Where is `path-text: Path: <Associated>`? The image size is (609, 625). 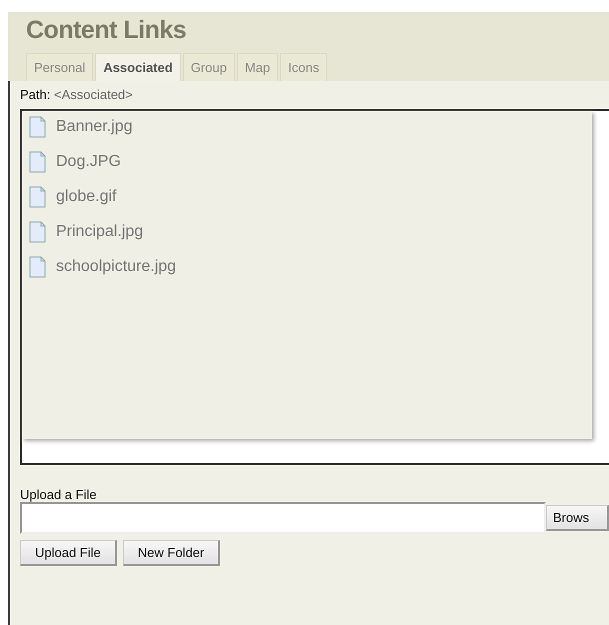
path-text: Path: <Associated> is located at coordinates (76, 94).